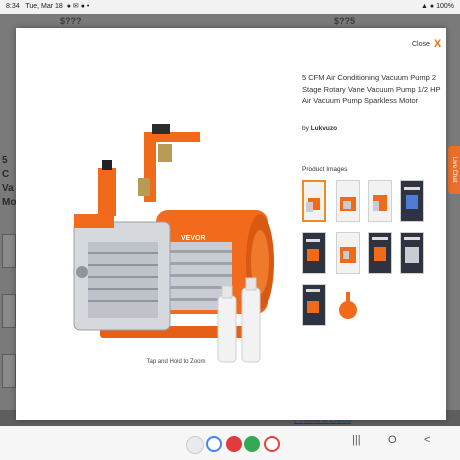  I want to click on byline: by Lukvuzo, so click(319, 128).